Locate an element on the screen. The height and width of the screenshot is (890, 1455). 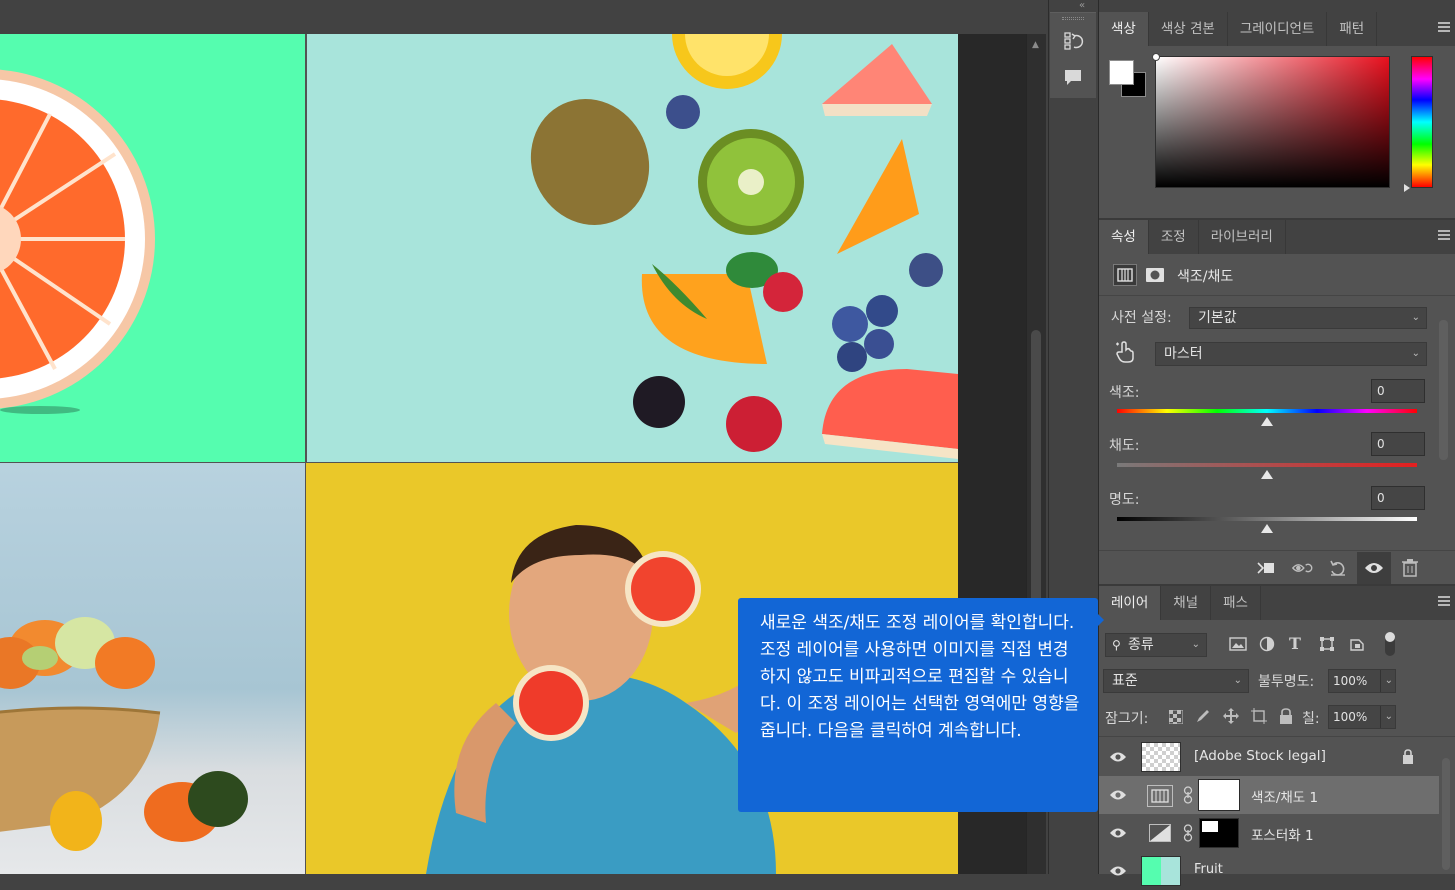
saturation-label: 채도: is located at coordinates (1124, 446).